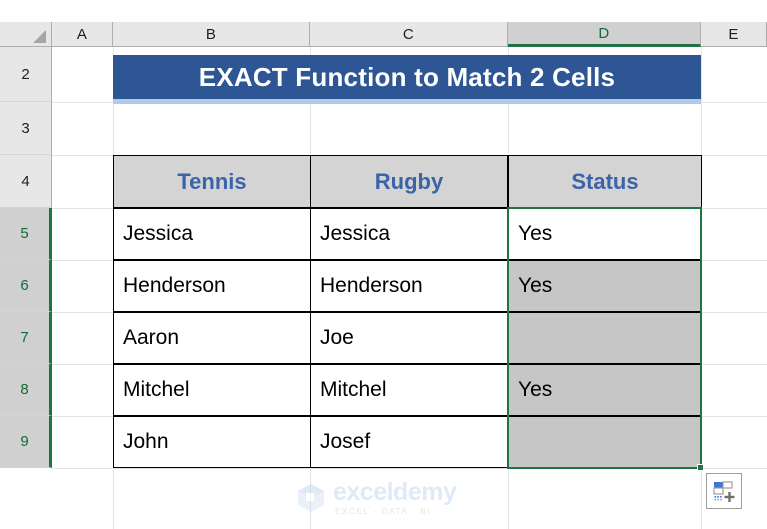  I want to click on row-header-label: 4, so click(25, 181).